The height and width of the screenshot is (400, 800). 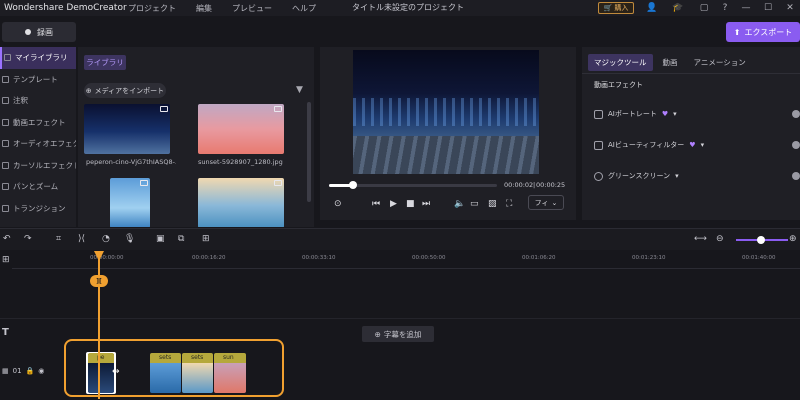 I want to click on effect-green-screen: グリーンスクリーン ▾, so click(x=636, y=176).